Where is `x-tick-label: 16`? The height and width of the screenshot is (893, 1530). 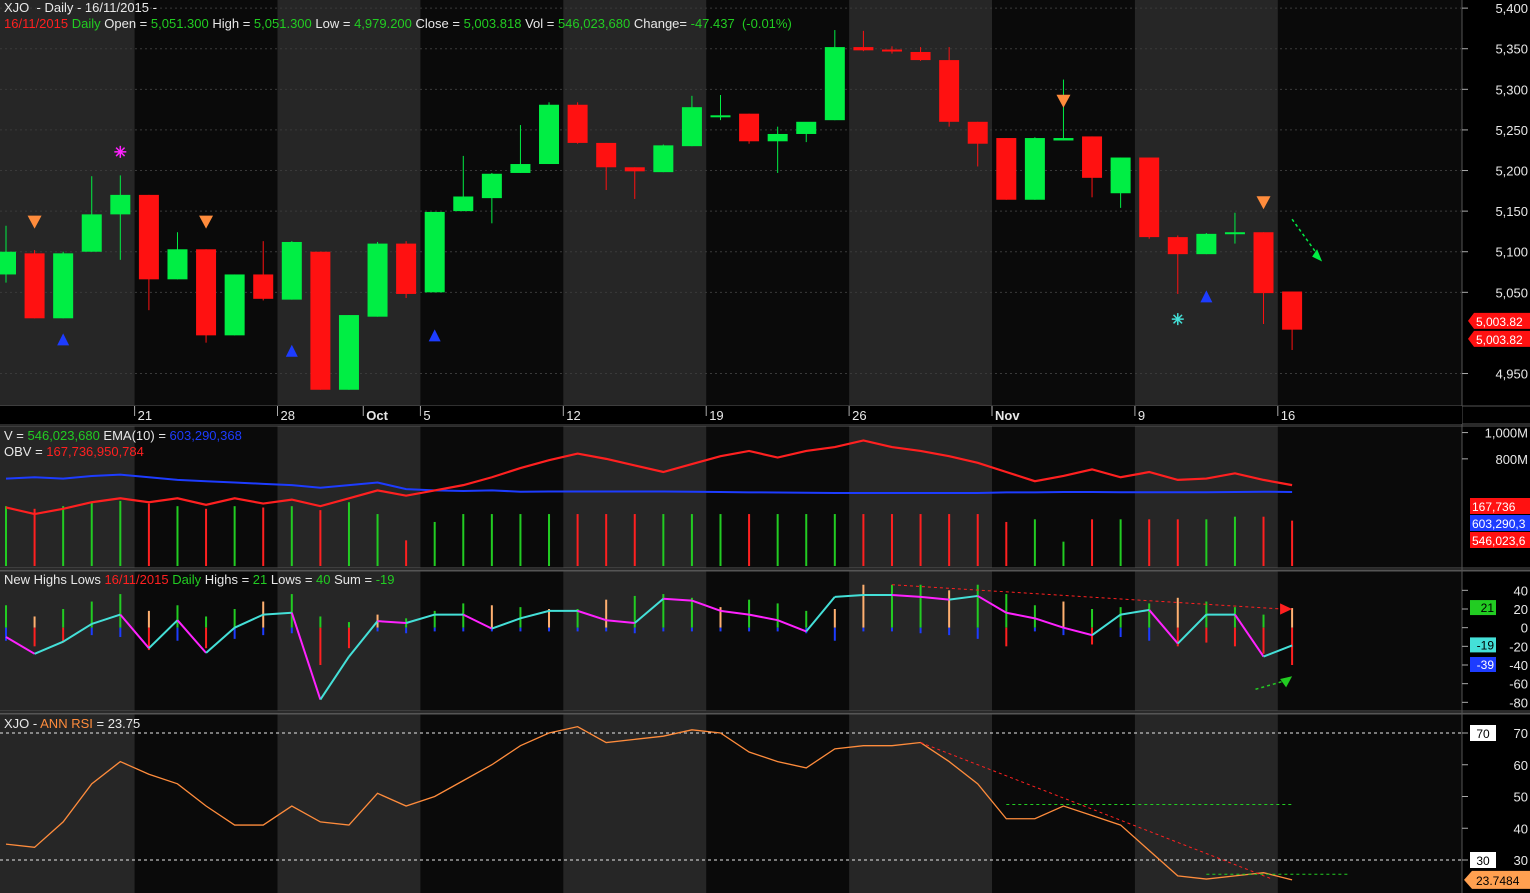 x-tick-label: 16 is located at coordinates (1288, 415).